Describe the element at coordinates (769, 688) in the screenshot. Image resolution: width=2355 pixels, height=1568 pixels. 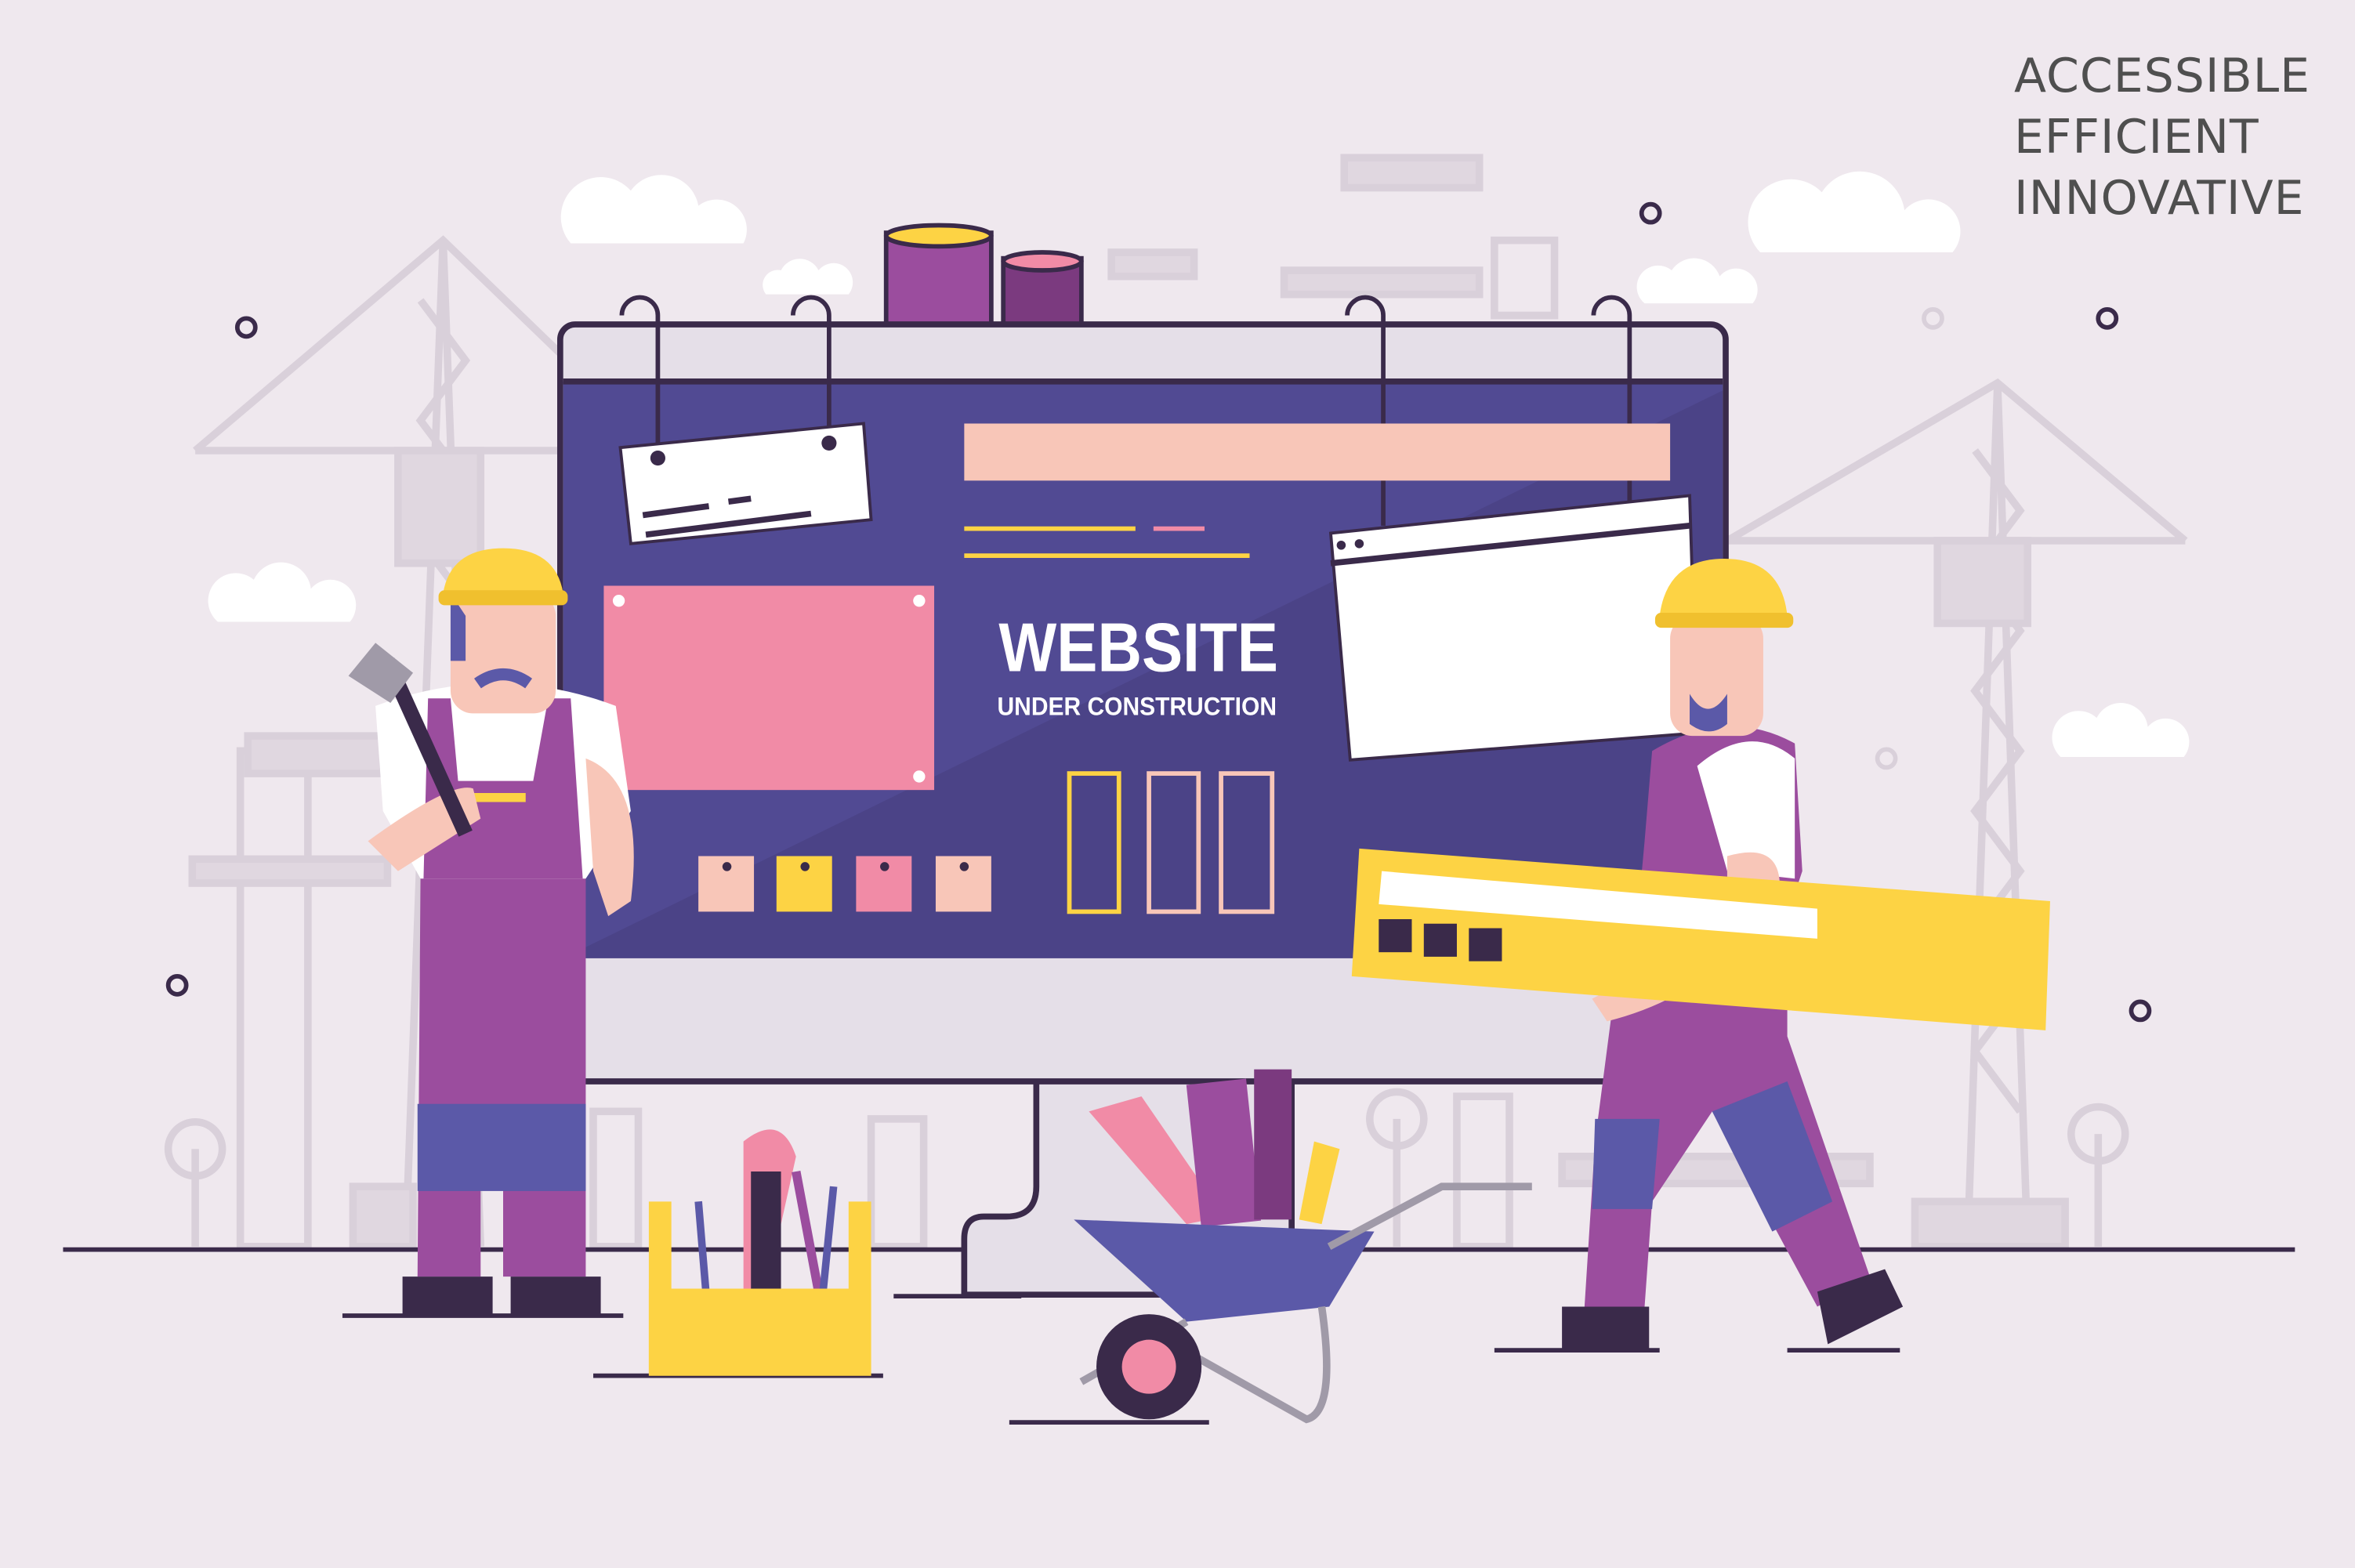
I see `pink-panel` at that location.